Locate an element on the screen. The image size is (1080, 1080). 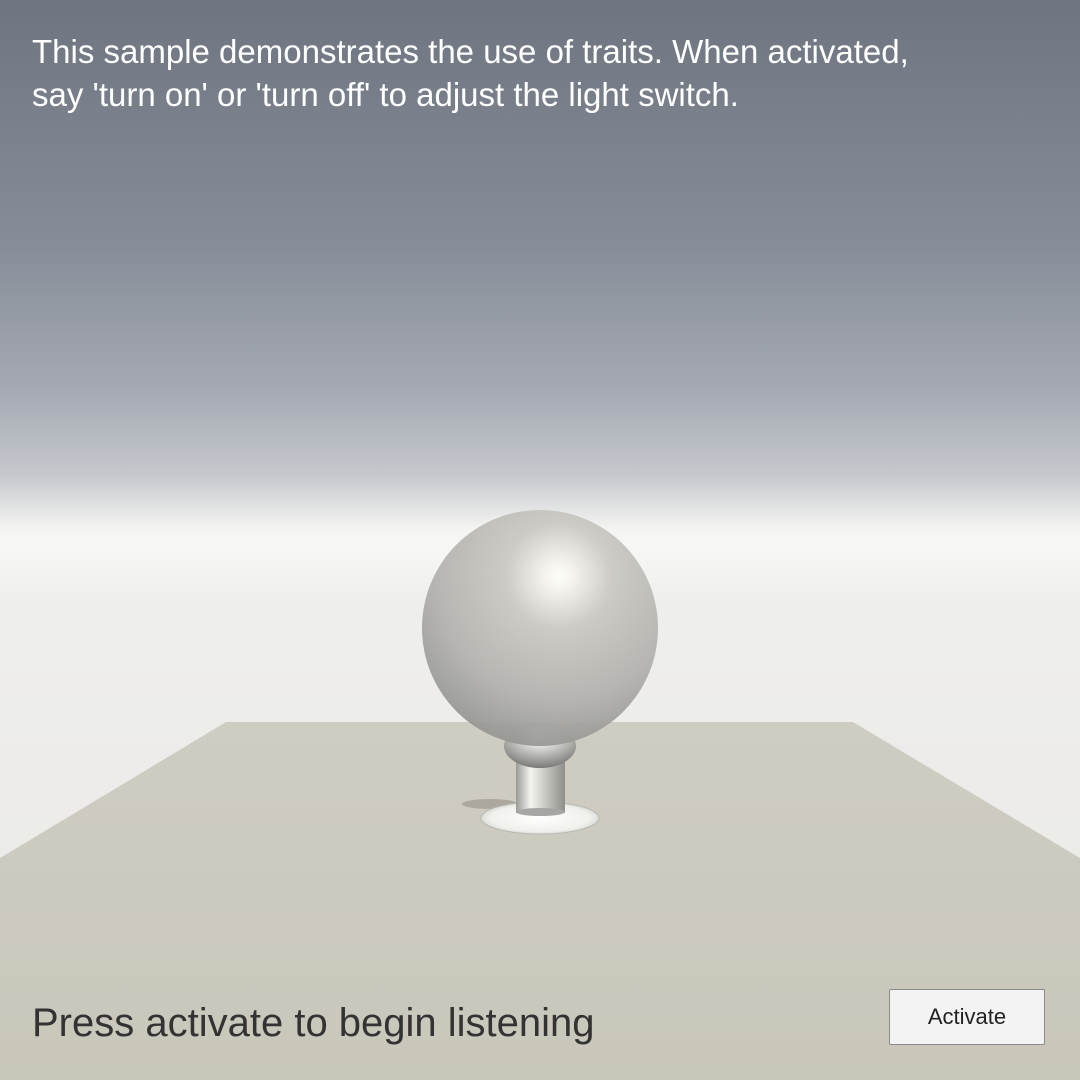
activate-button: Activate is located at coordinates (967, 1017).